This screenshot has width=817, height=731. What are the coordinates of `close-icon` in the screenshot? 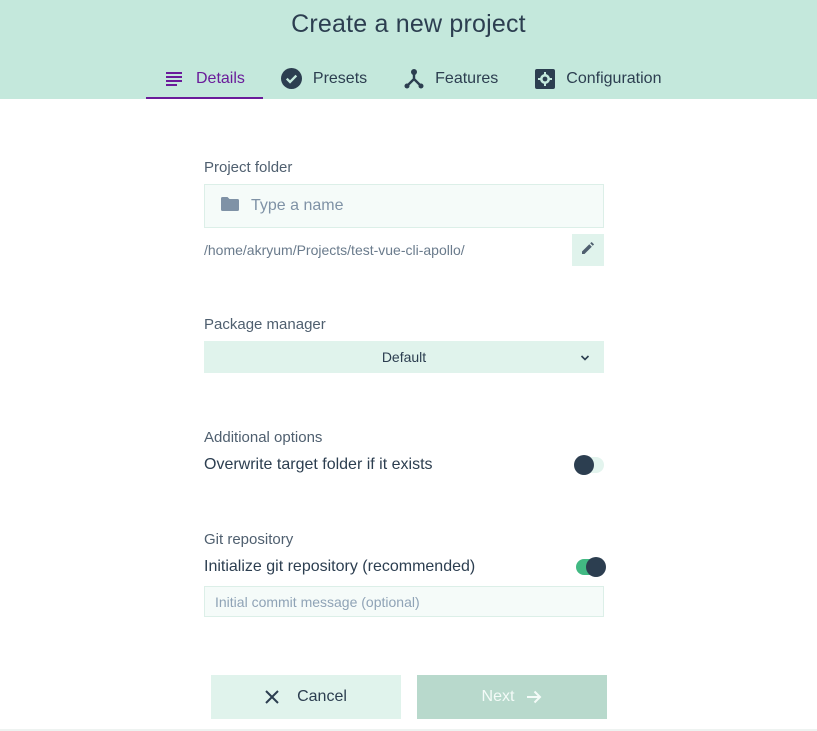 It's located at (272, 697).